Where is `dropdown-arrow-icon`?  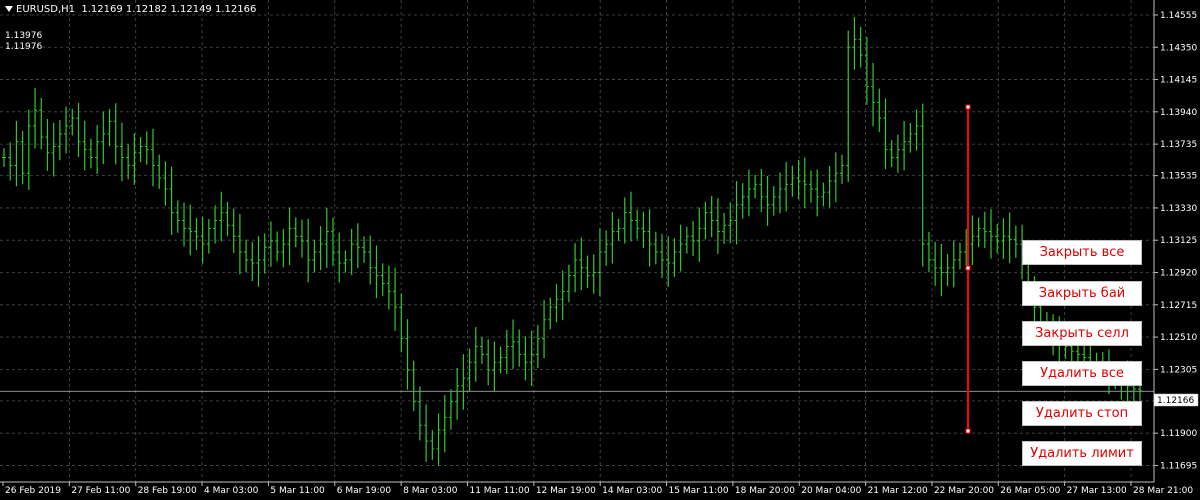
dropdown-arrow-icon is located at coordinates (9, 9).